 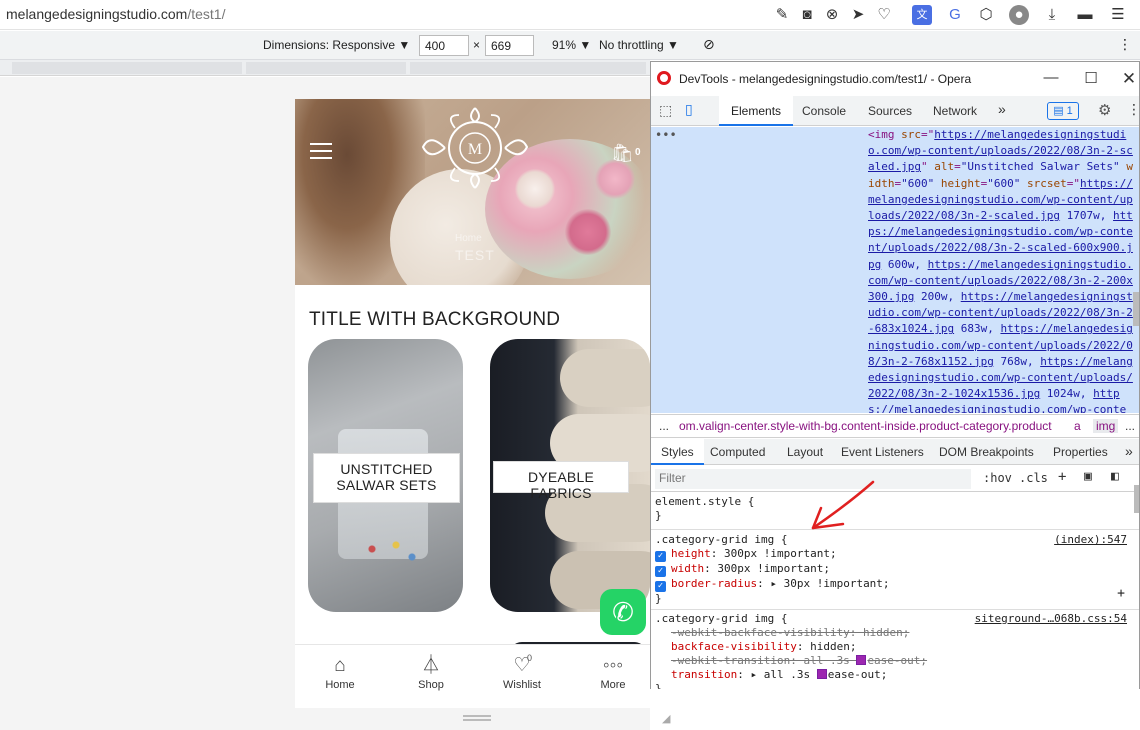 I want to click on rotate-icon: ⊘, so click(x=709, y=44).